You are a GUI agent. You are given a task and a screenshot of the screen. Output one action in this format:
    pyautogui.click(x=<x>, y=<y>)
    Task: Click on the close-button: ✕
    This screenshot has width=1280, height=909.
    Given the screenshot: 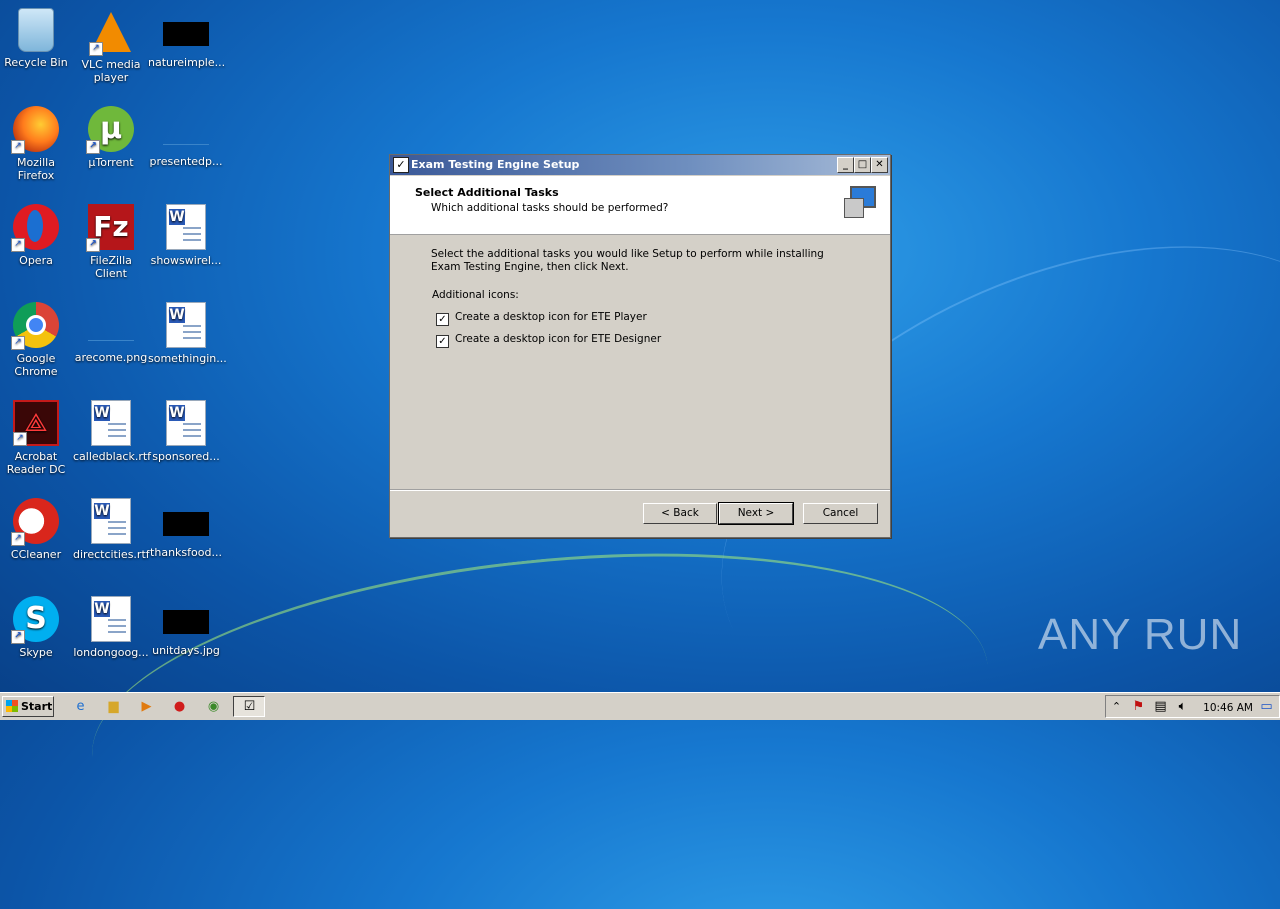 What is the action you would take?
    pyautogui.click(x=879, y=165)
    